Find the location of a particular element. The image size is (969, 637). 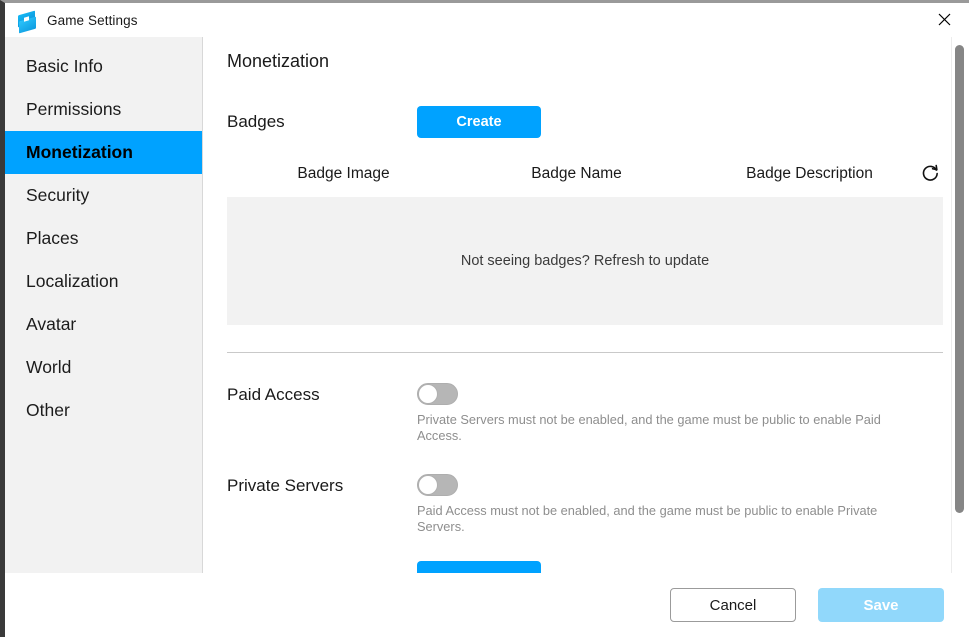

sidebar-item-permissions: Permissions is located at coordinates (103, 109).